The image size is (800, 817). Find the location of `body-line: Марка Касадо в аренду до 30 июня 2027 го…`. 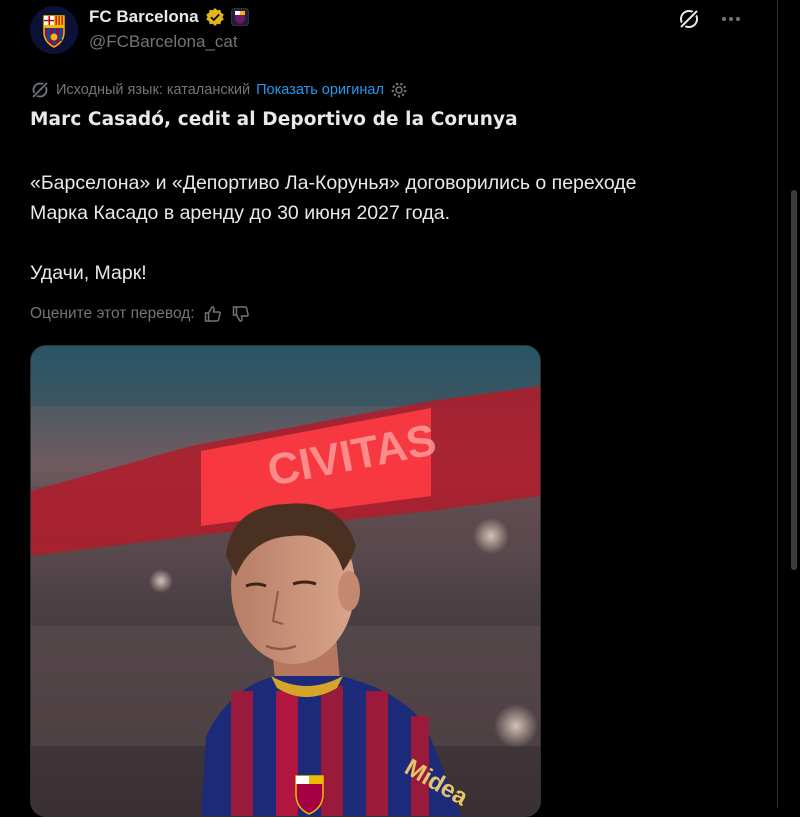

body-line: Марка Касадо в аренду до 30 июня 2027 го… is located at coordinates (240, 213).